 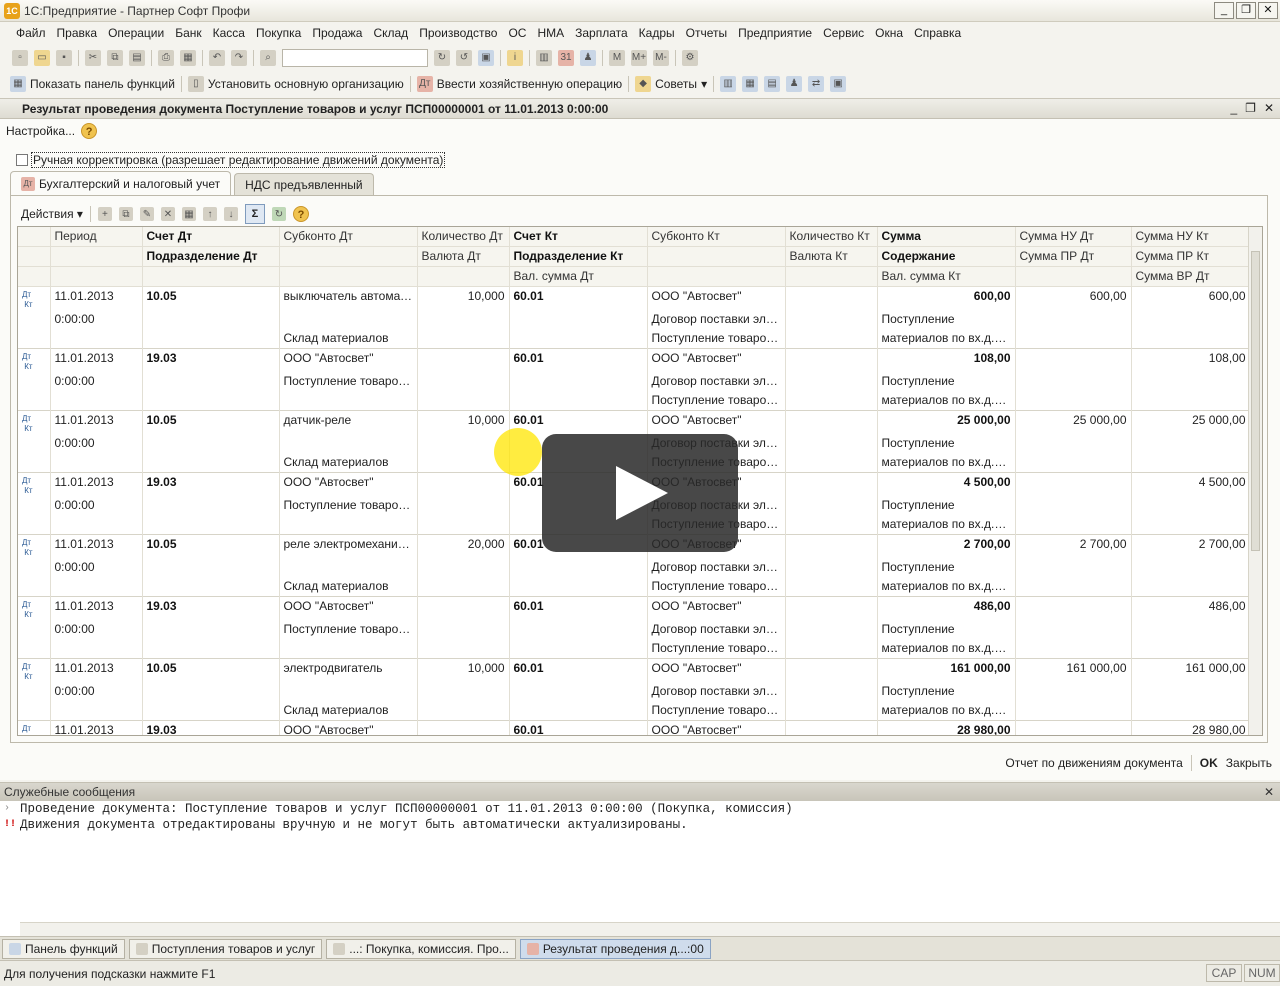 I want to click on copy-row-icon: ⧉, so click(x=125, y=214).